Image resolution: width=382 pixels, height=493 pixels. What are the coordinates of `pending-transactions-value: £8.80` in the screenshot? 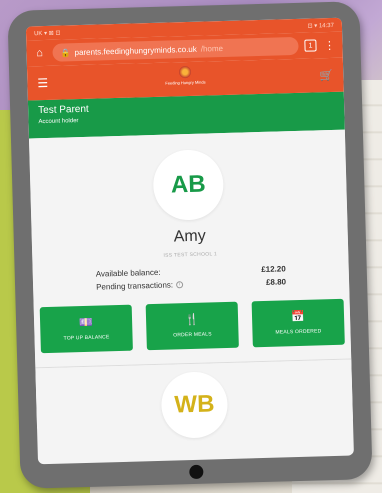 It's located at (276, 282).